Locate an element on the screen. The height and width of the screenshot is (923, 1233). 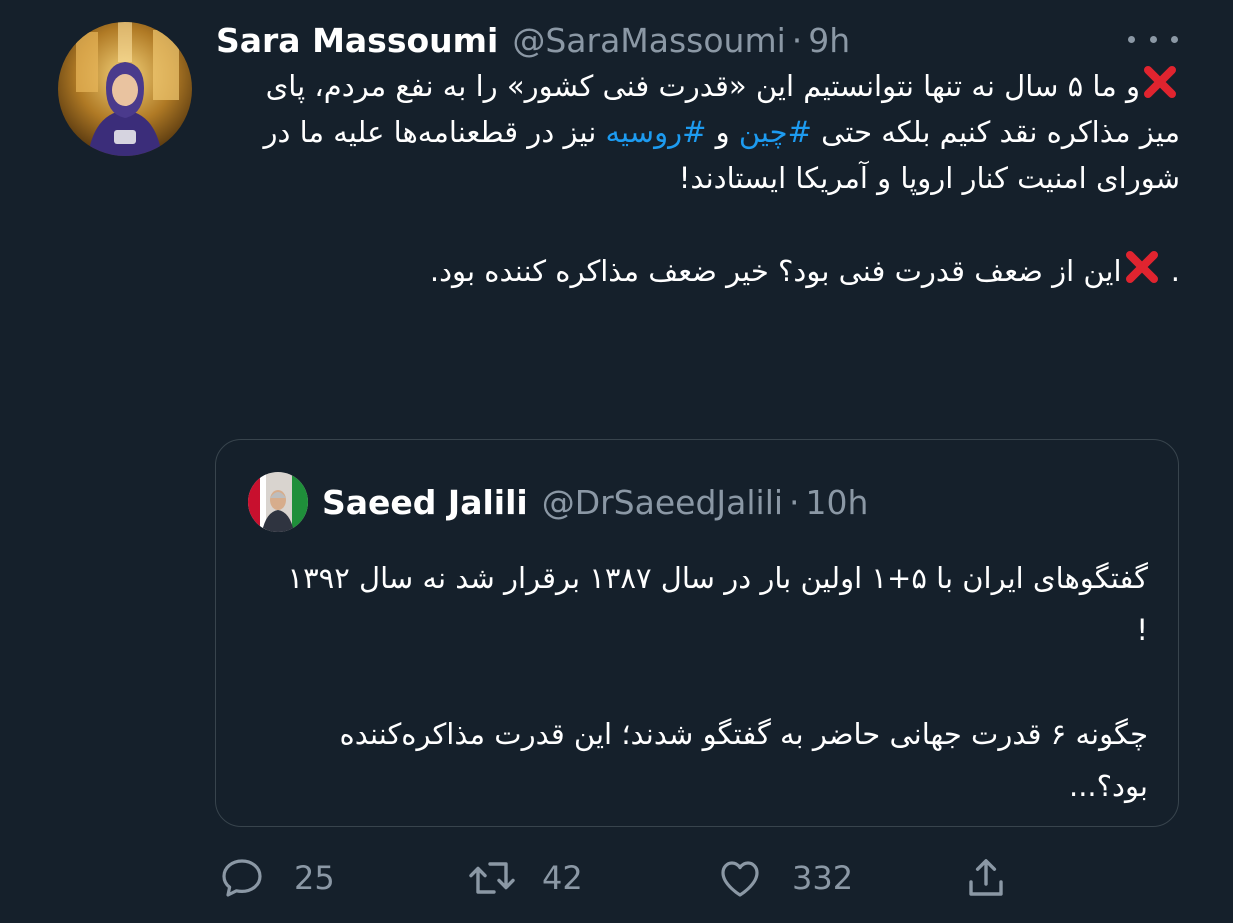
quoted-timestamp: 10h is located at coordinates (837, 502).